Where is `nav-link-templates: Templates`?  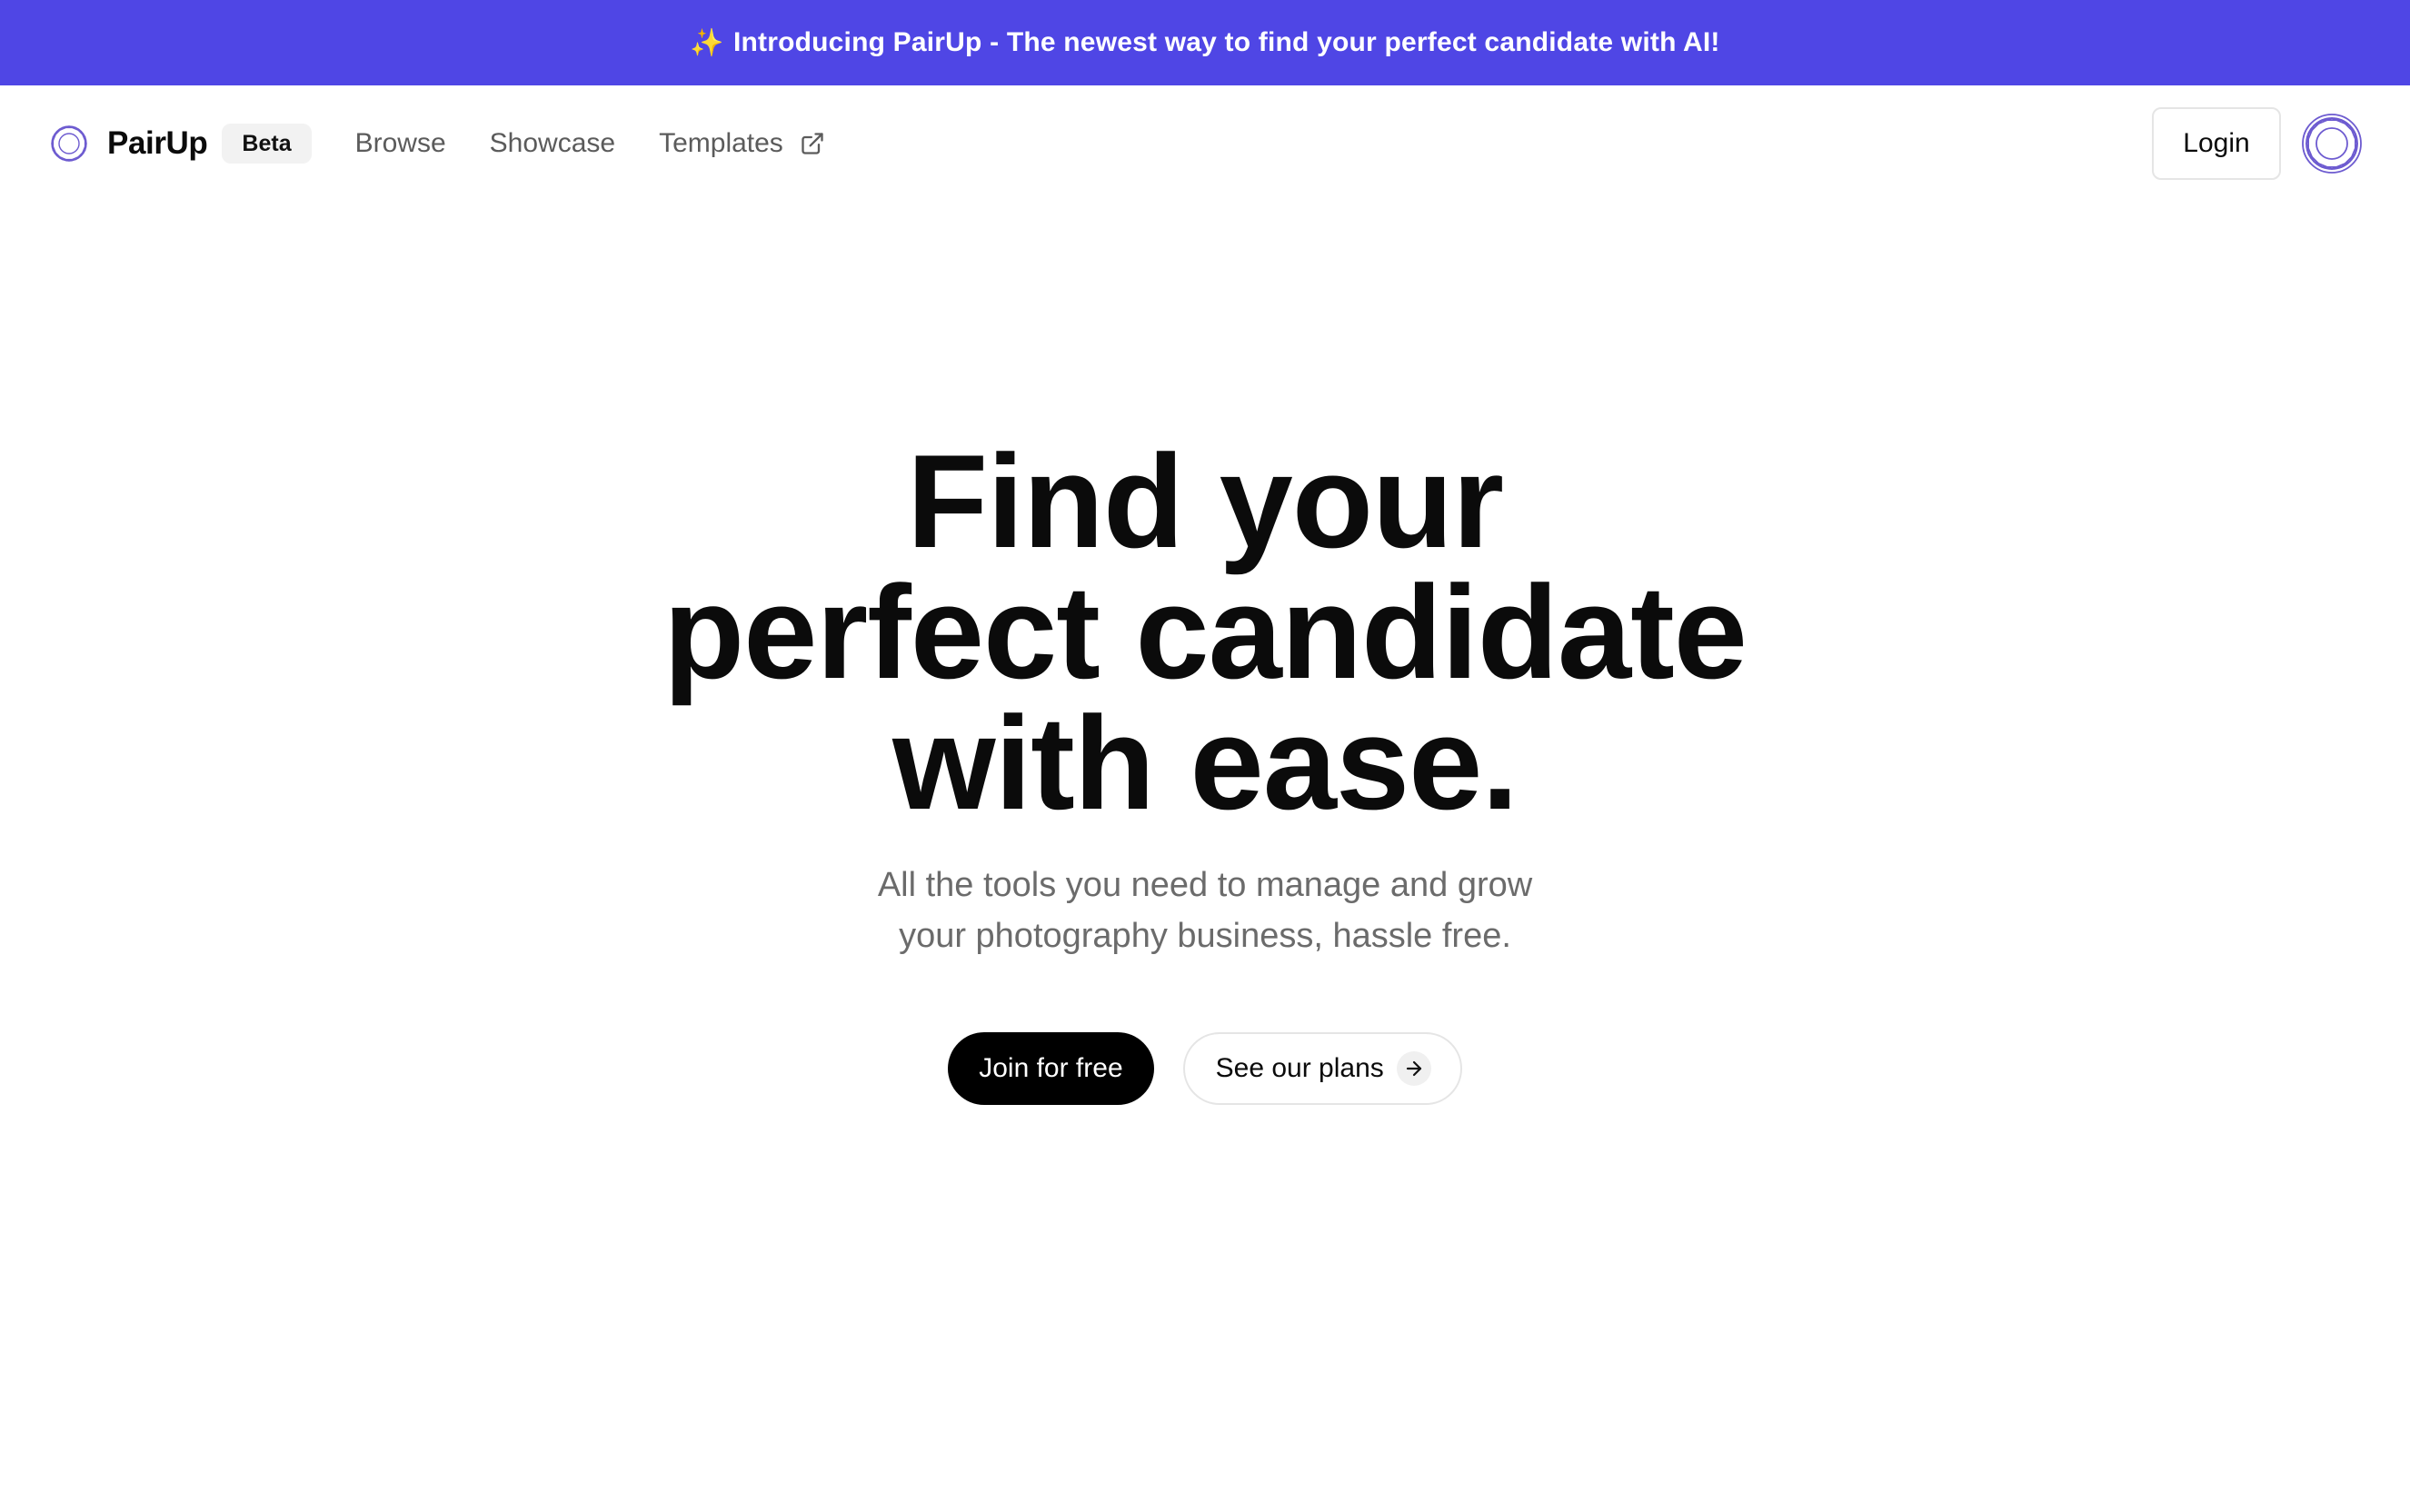
nav-link-templates: Templates is located at coordinates (742, 143).